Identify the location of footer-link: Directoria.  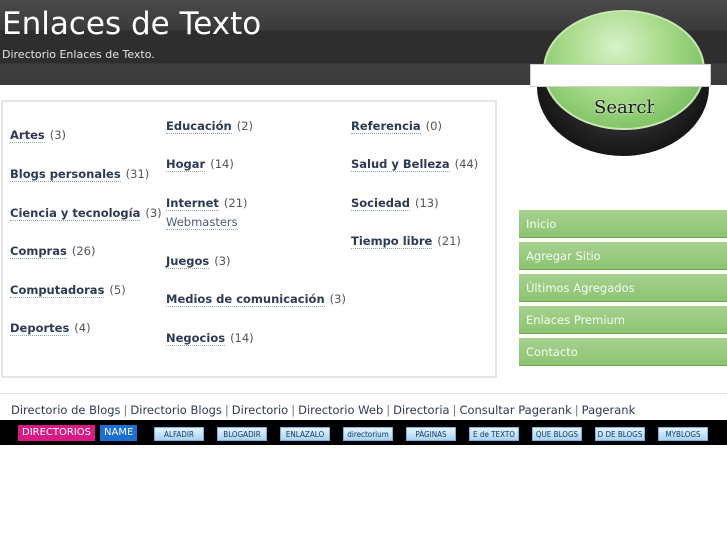
(421, 410).